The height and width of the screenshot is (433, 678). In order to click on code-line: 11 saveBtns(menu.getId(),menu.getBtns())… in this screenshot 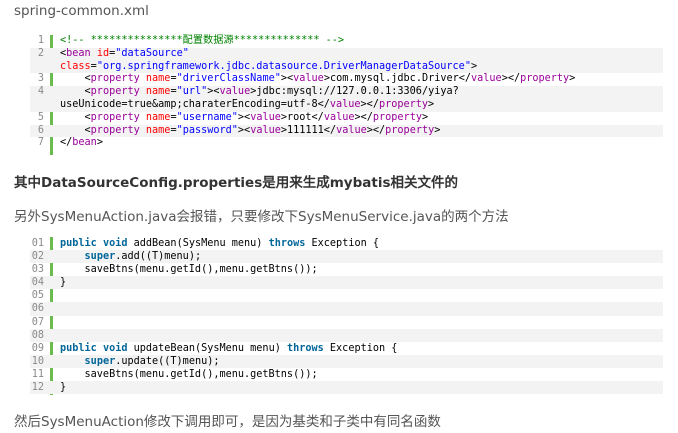, I will do `click(346, 374)`.